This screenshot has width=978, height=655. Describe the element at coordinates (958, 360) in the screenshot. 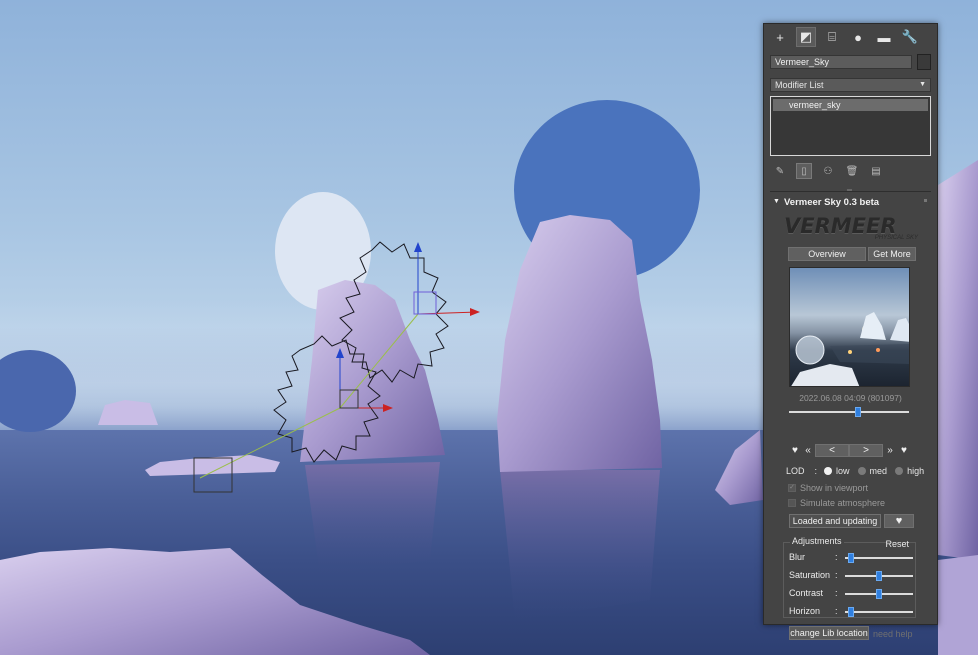

I see `iceberg-right-top` at that location.